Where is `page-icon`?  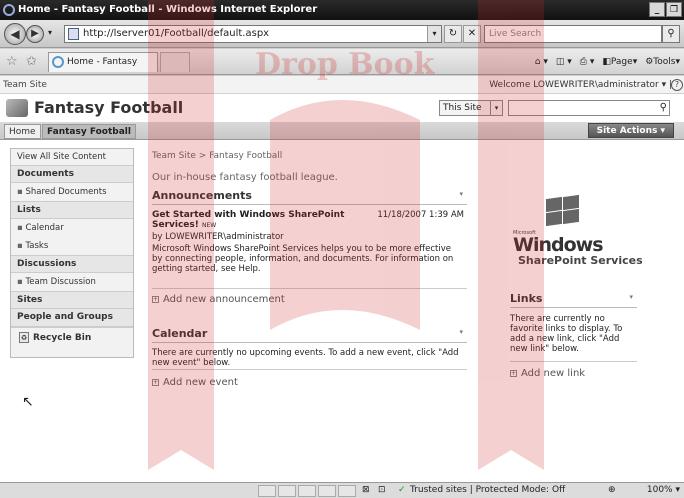
page-icon is located at coordinates (73, 34).